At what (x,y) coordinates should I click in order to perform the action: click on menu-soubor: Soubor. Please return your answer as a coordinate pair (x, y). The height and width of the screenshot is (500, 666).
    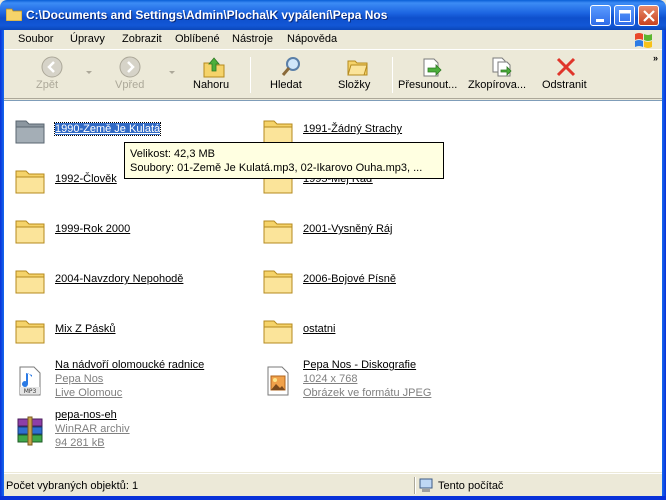
    Looking at the image, I should click on (35, 39).